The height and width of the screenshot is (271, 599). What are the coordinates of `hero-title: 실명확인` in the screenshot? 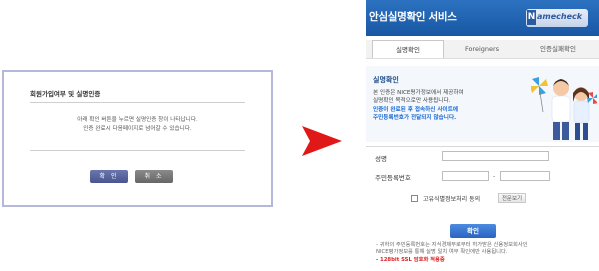 It's located at (386, 80).